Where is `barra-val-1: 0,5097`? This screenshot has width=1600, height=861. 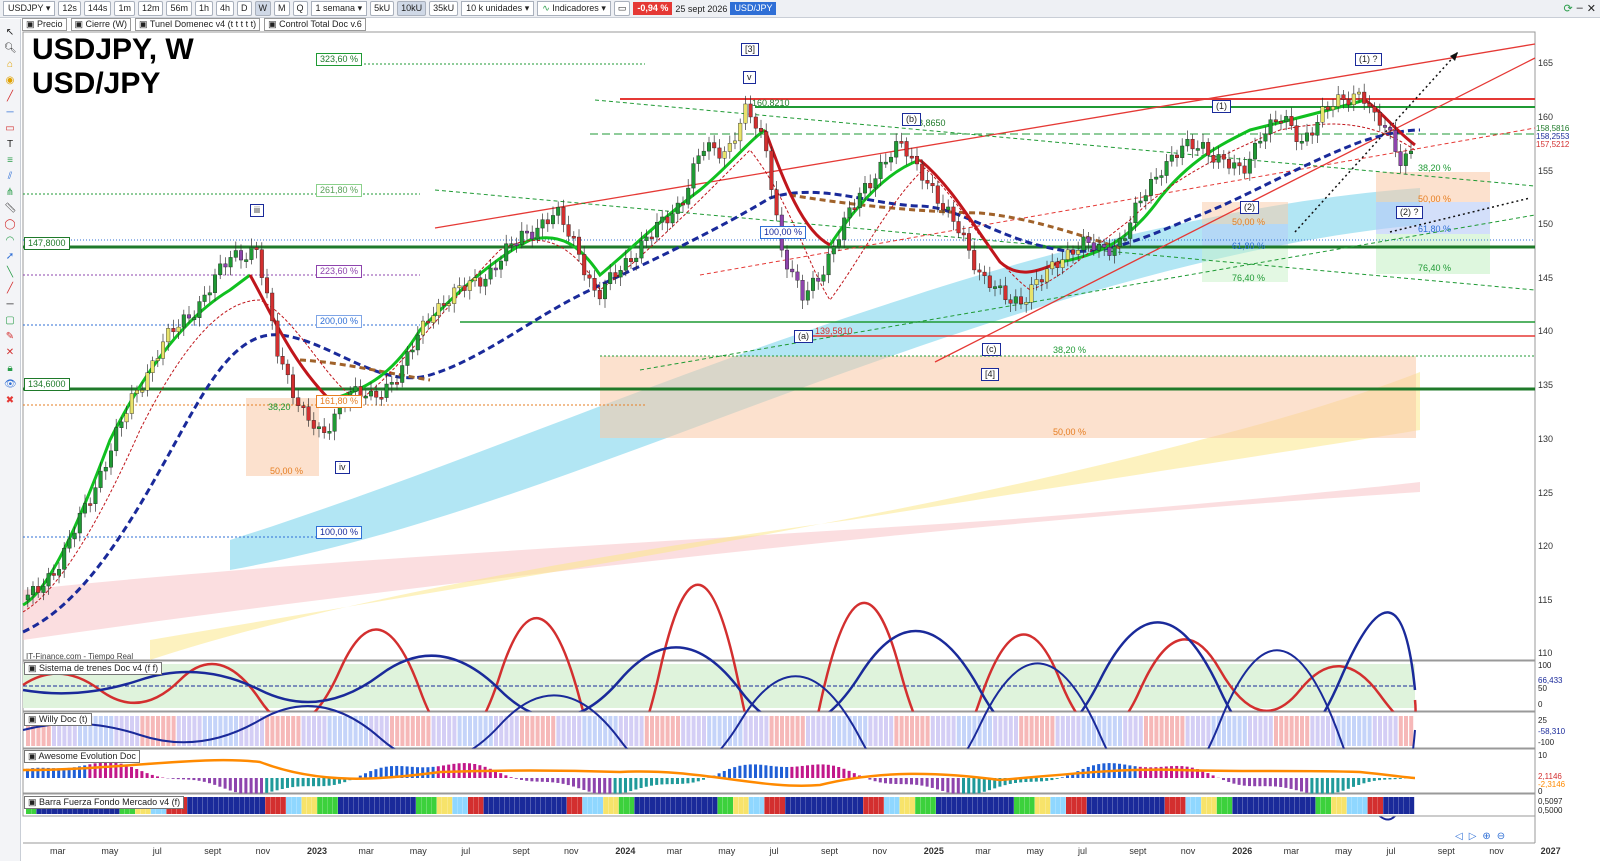
barra-val-1: 0,5097 is located at coordinates (1550, 801).